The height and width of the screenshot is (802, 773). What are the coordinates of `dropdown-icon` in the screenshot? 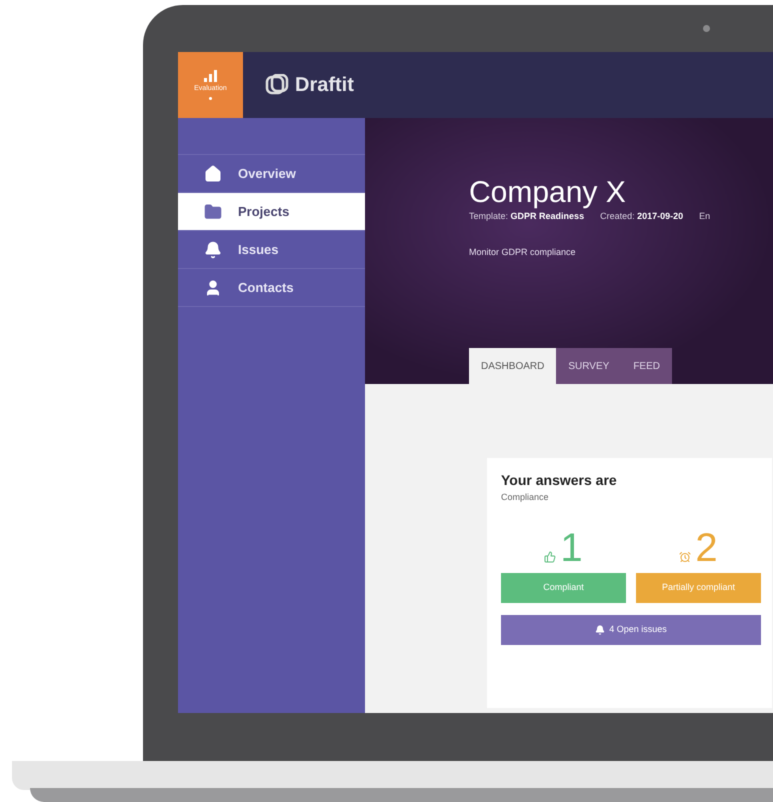 It's located at (210, 98).